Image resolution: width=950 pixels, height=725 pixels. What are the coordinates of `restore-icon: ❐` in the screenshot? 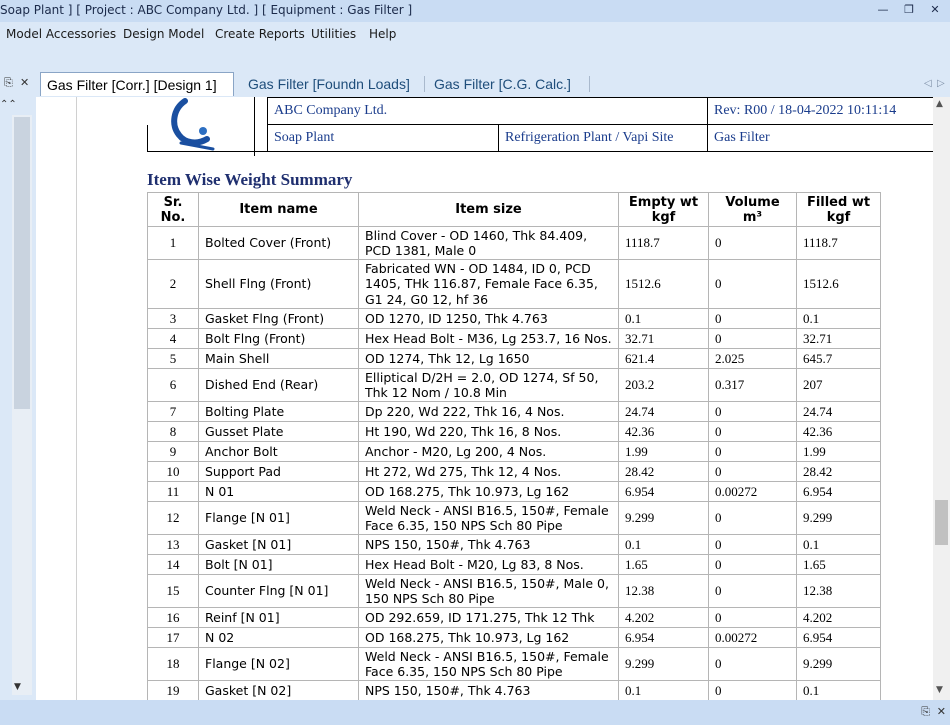 It's located at (909, 10).